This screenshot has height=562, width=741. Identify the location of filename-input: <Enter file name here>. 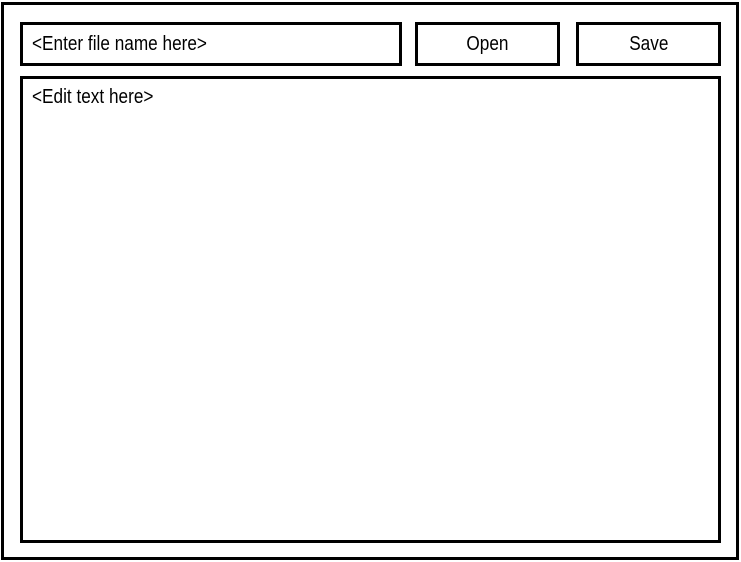
(211, 44).